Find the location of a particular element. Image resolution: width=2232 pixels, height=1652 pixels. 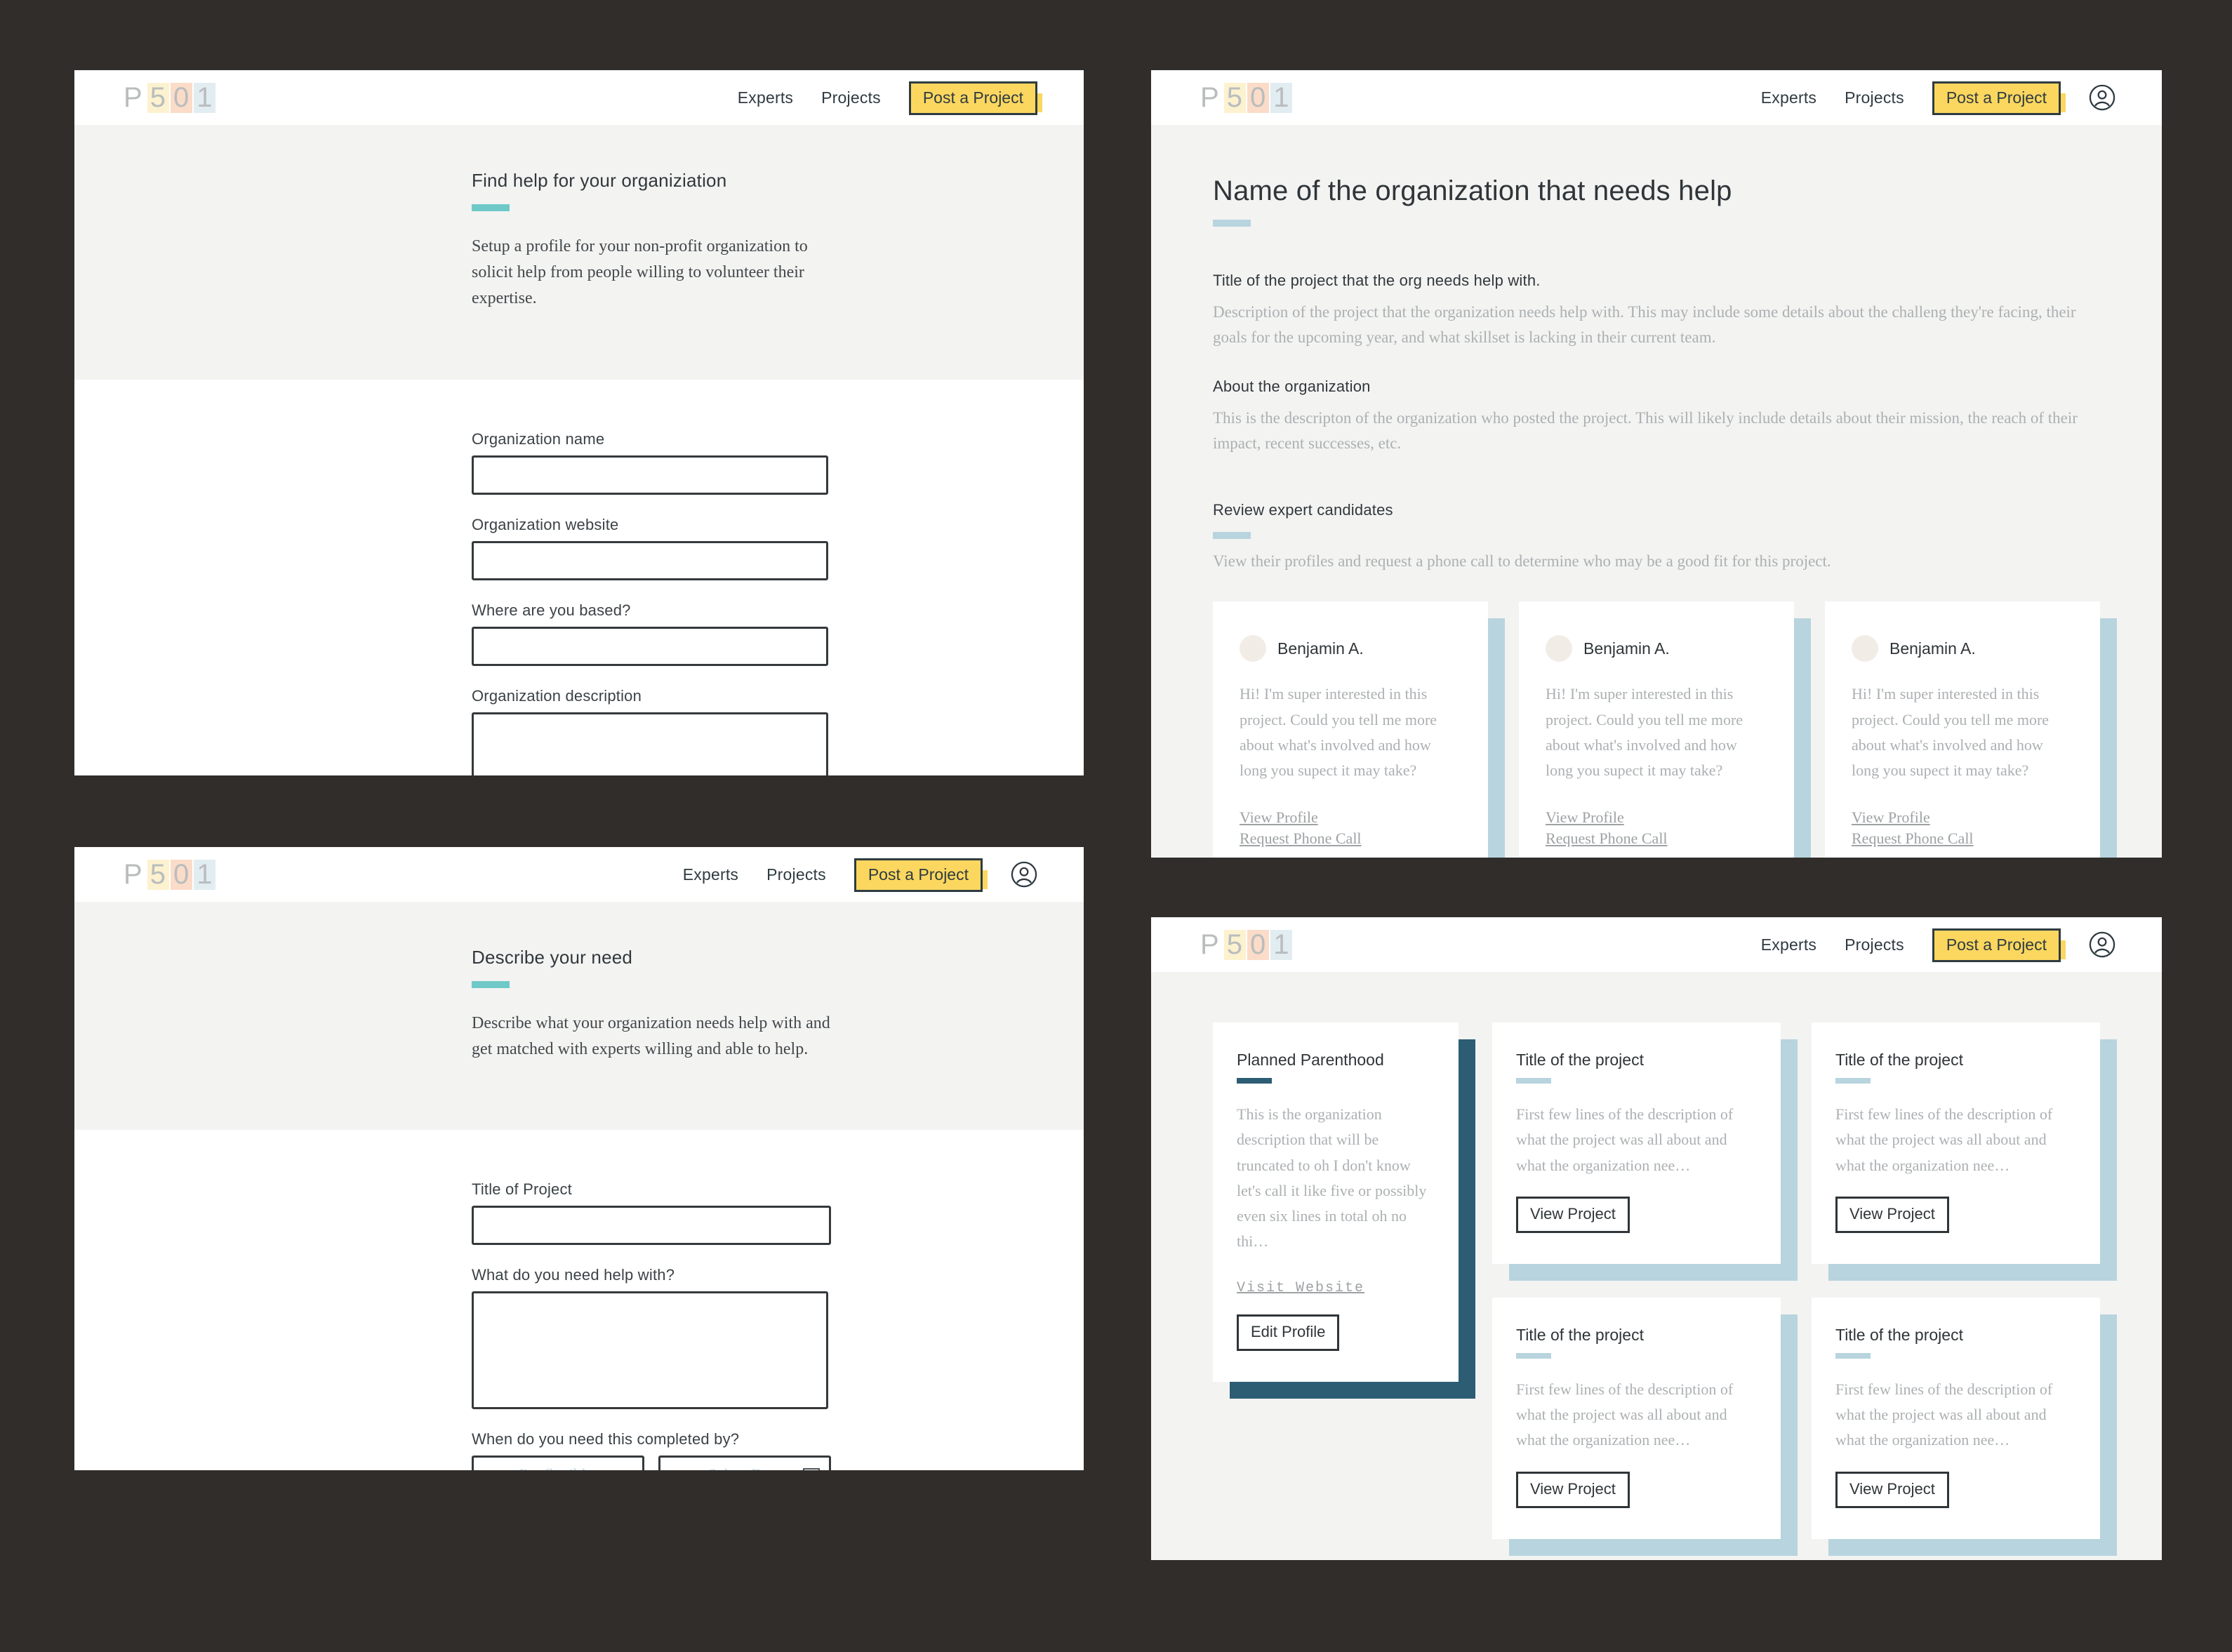

field-organization-name: Organization name is located at coordinates (778, 463).